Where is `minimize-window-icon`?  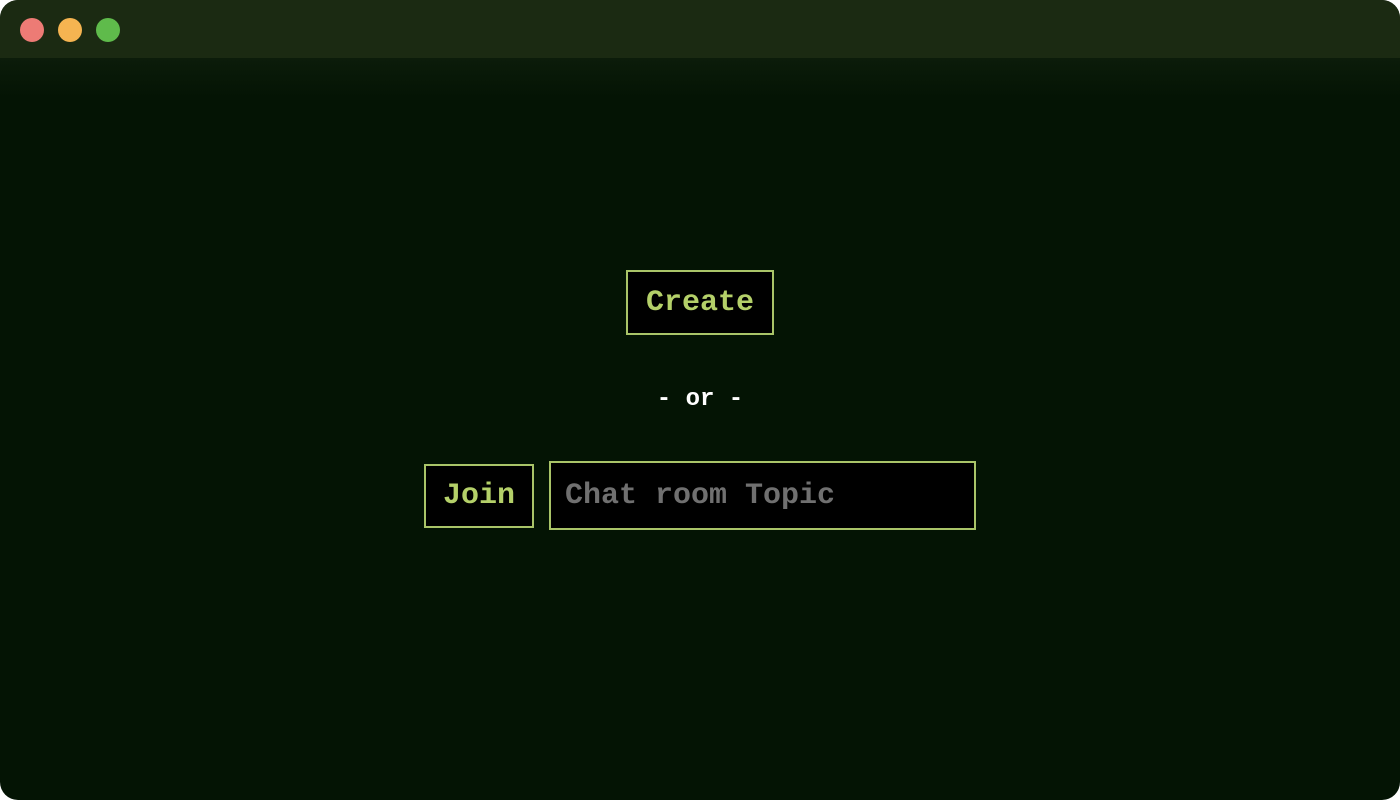 minimize-window-icon is located at coordinates (70, 30).